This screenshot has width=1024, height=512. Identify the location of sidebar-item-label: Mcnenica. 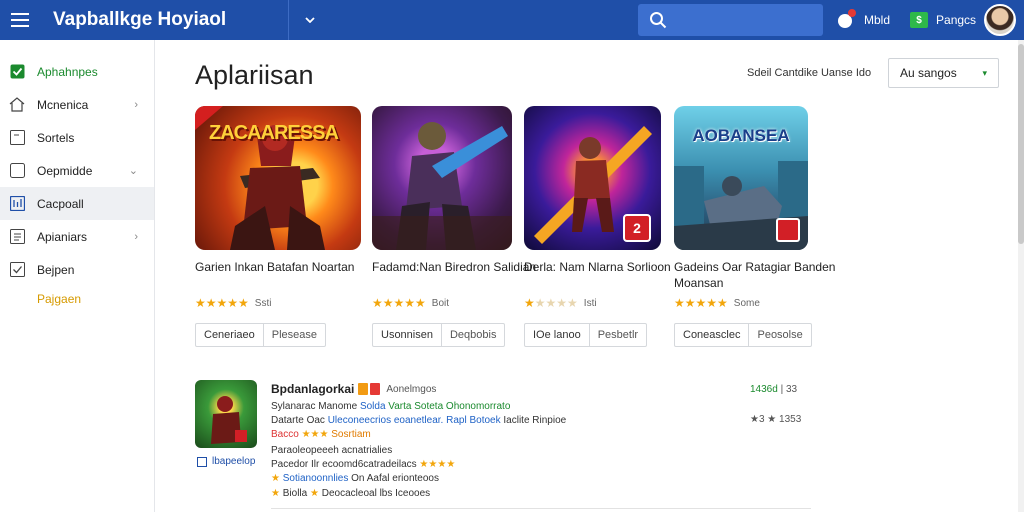
(63, 104).